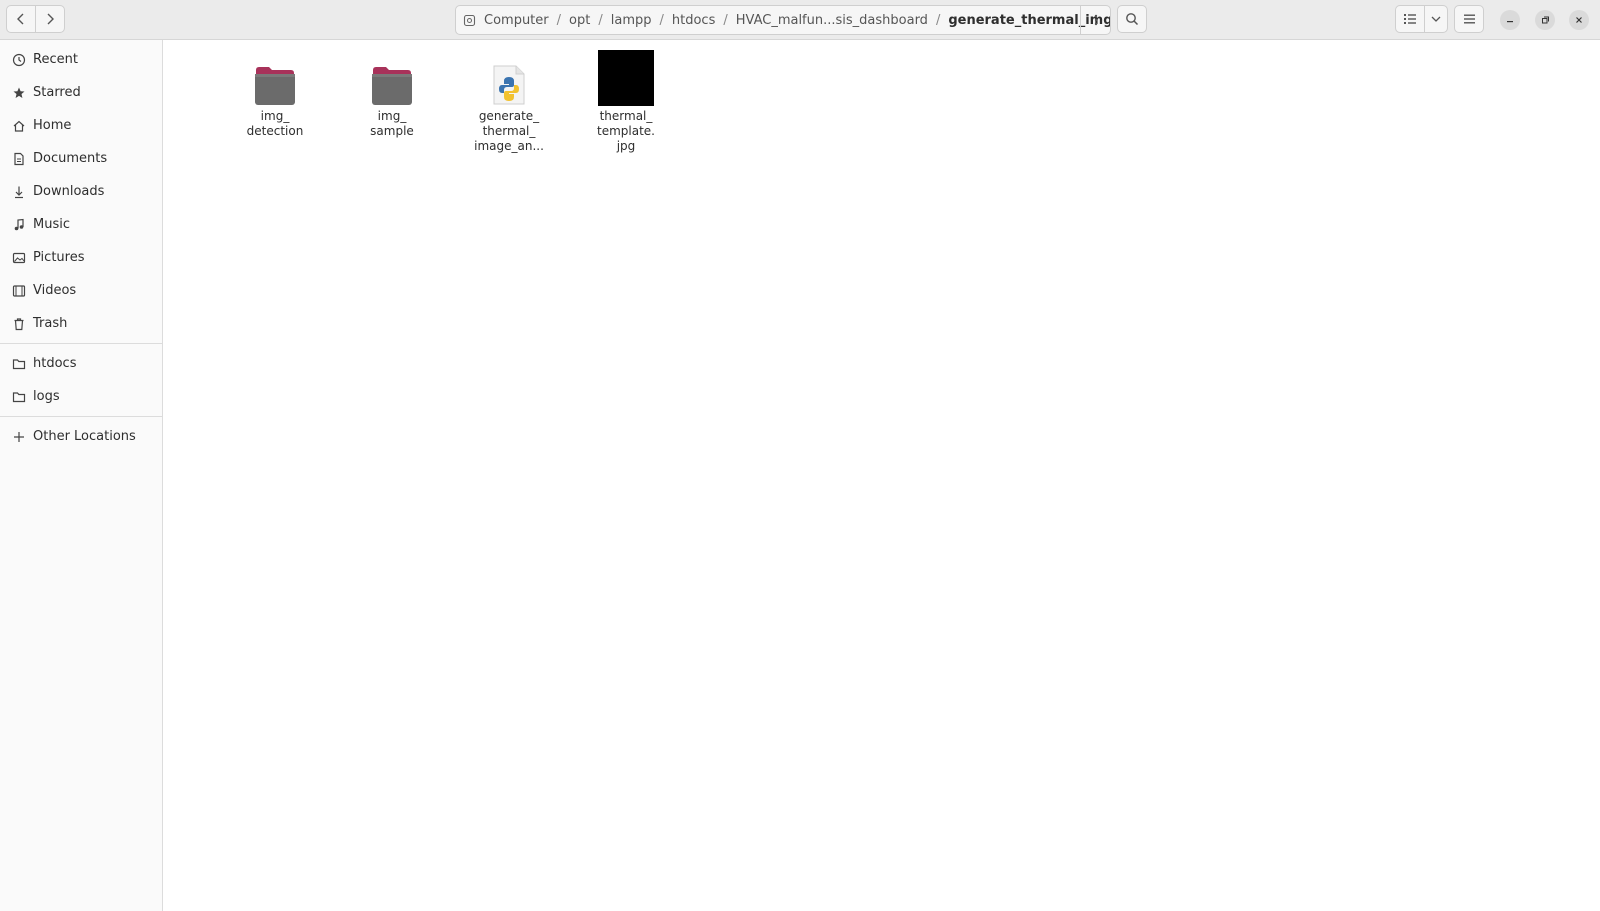 This screenshot has width=1600, height=911. Describe the element at coordinates (19, 126) in the screenshot. I see `home-icon` at that location.